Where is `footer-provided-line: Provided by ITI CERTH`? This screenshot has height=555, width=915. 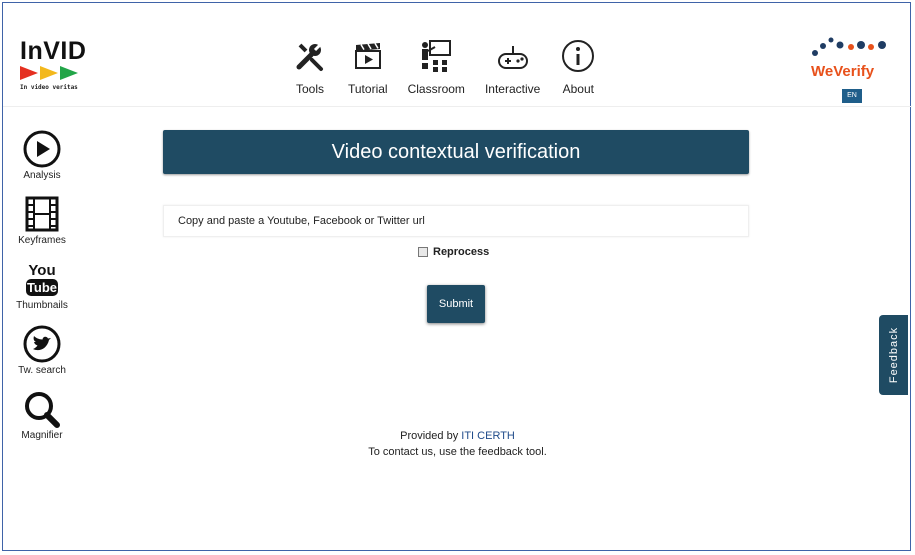
footer-provided-line: Provided by ITI CERTH is located at coordinates (457, 436).